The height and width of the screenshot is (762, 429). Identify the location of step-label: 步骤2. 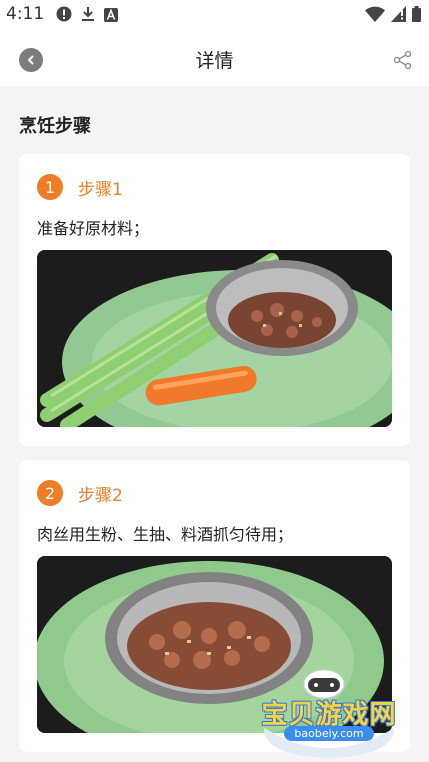
(100, 495).